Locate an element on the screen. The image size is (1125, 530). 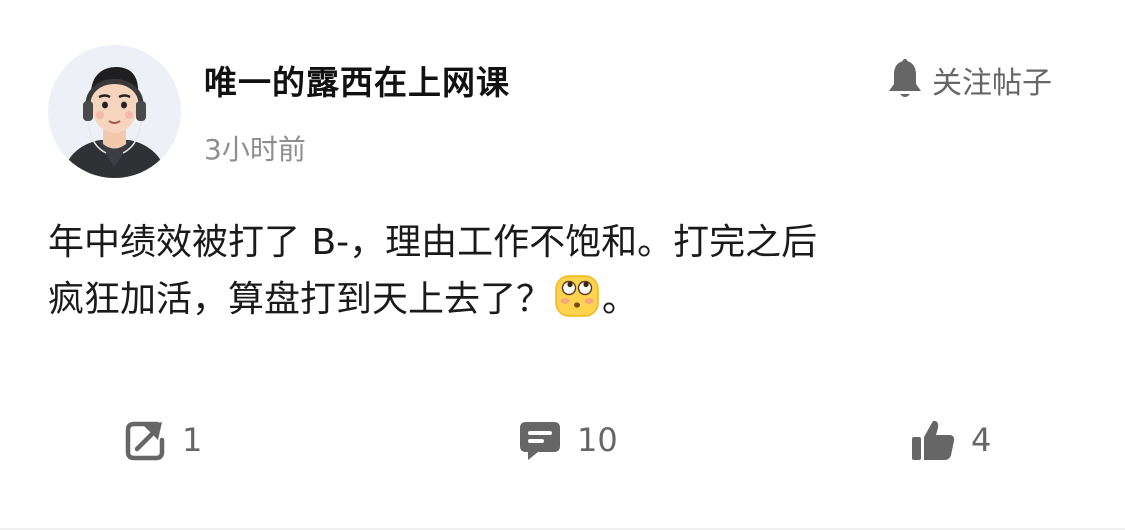
bell-icon is located at coordinates (905, 78).